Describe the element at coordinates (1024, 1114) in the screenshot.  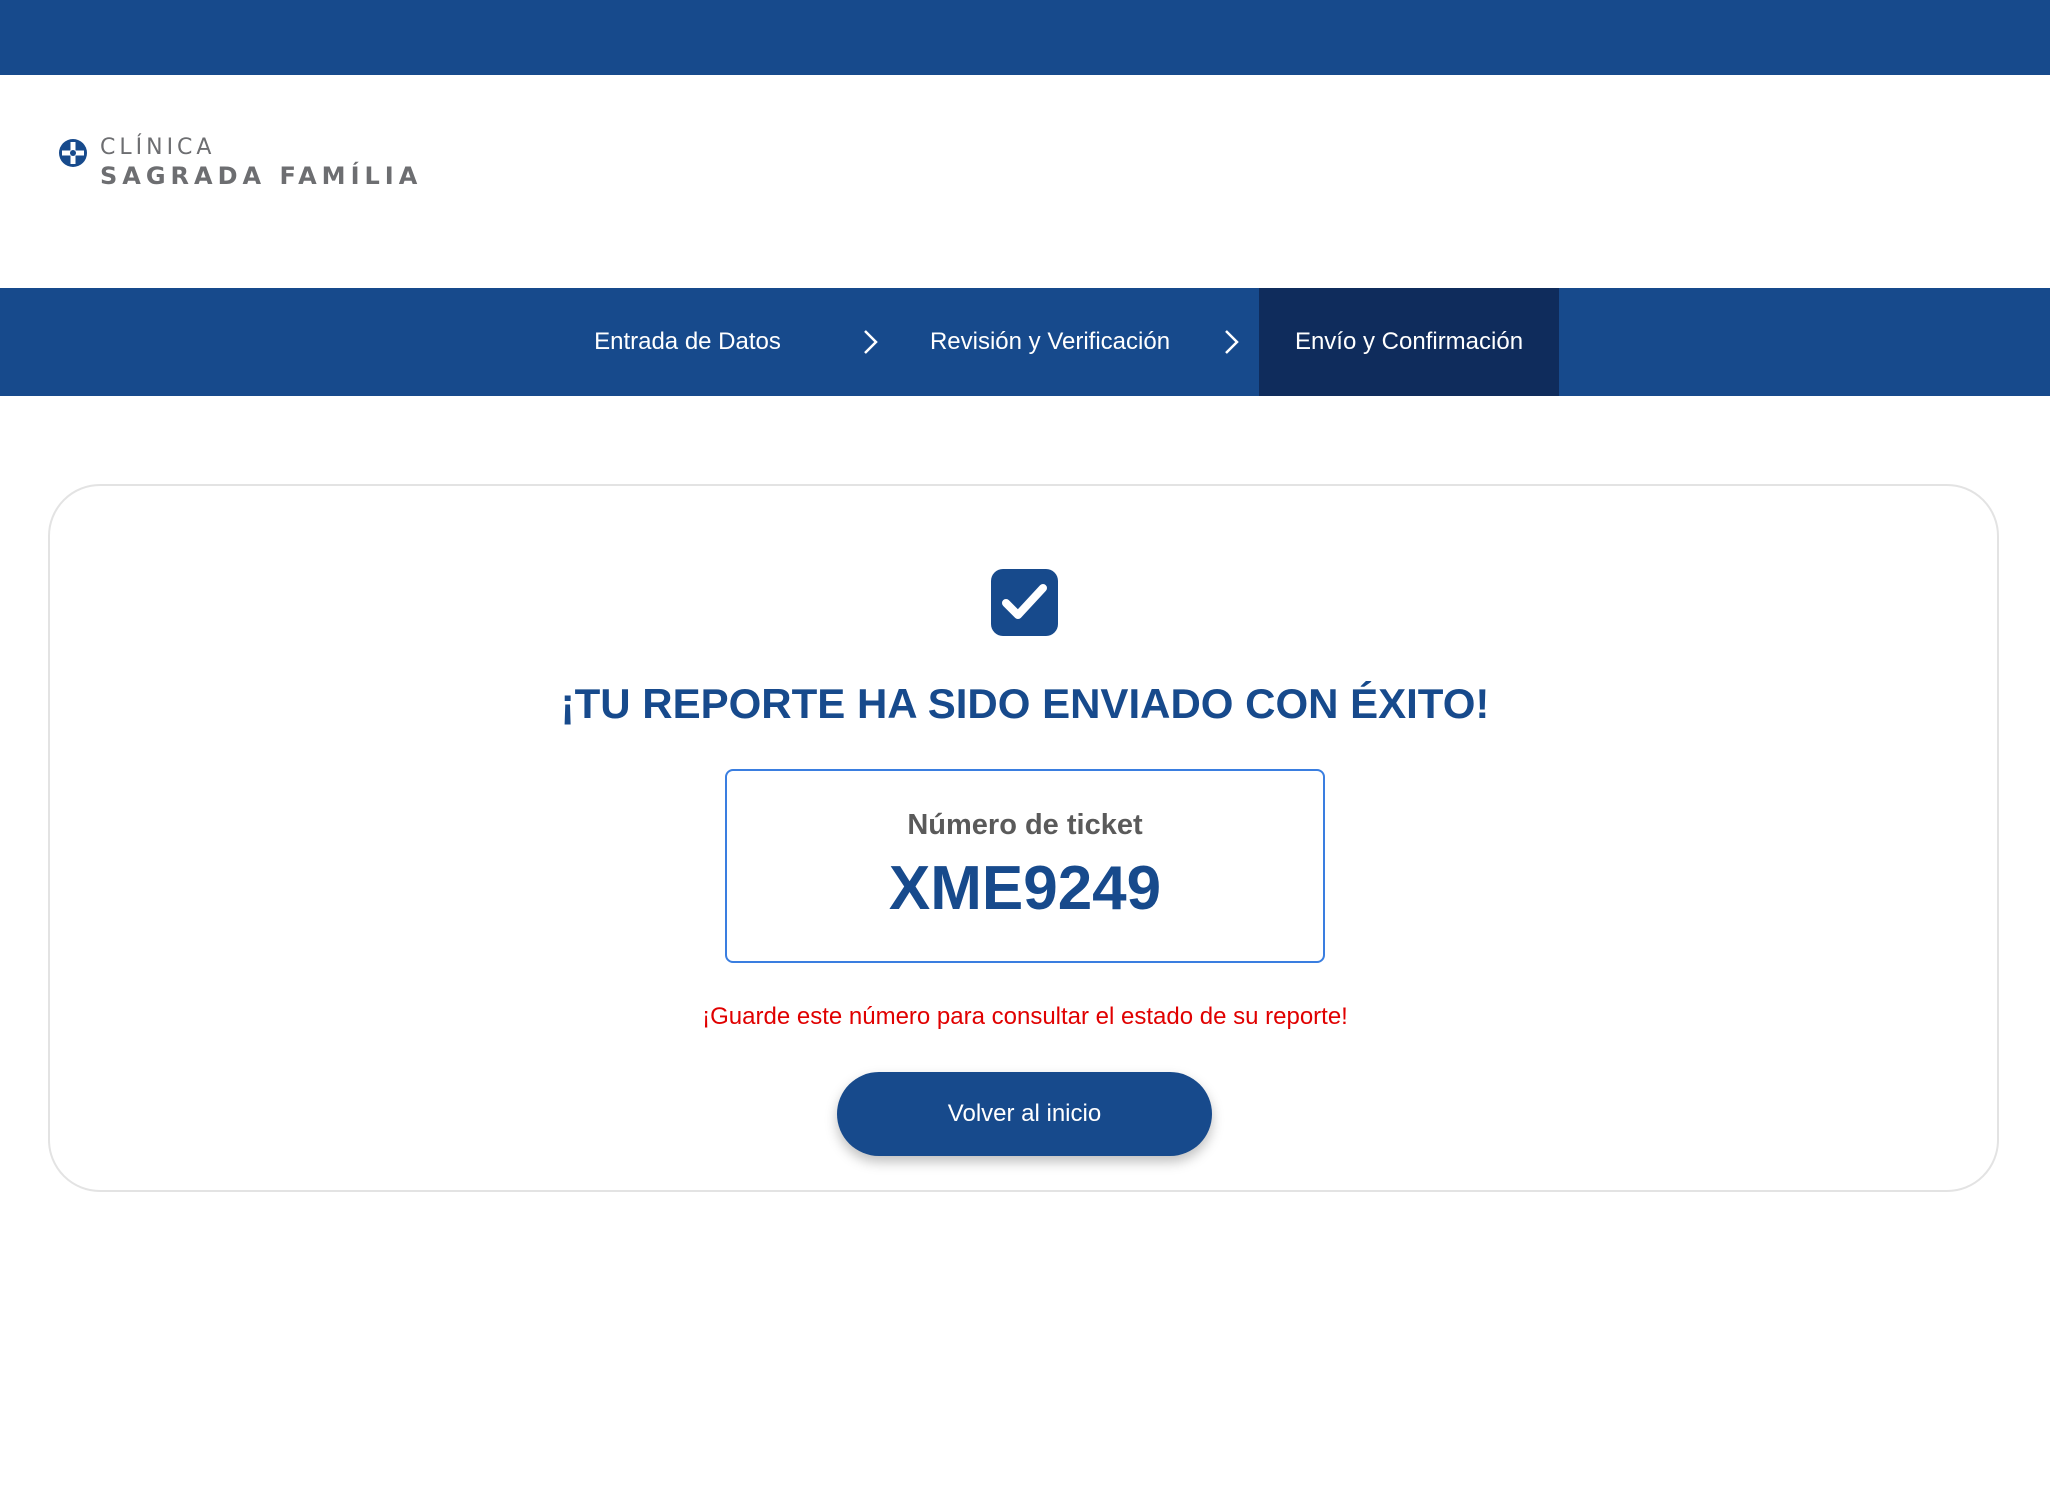
I see `back-to-home-button: Volver al inicio` at that location.